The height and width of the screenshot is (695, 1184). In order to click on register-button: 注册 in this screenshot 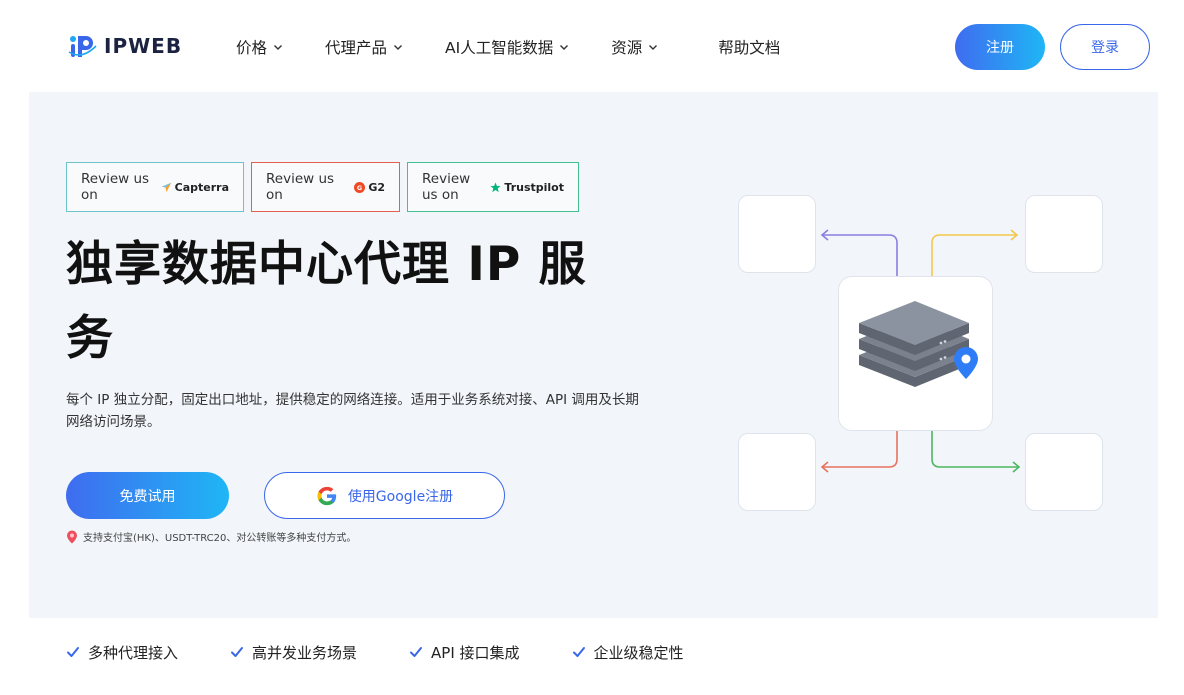, I will do `click(1000, 47)`.